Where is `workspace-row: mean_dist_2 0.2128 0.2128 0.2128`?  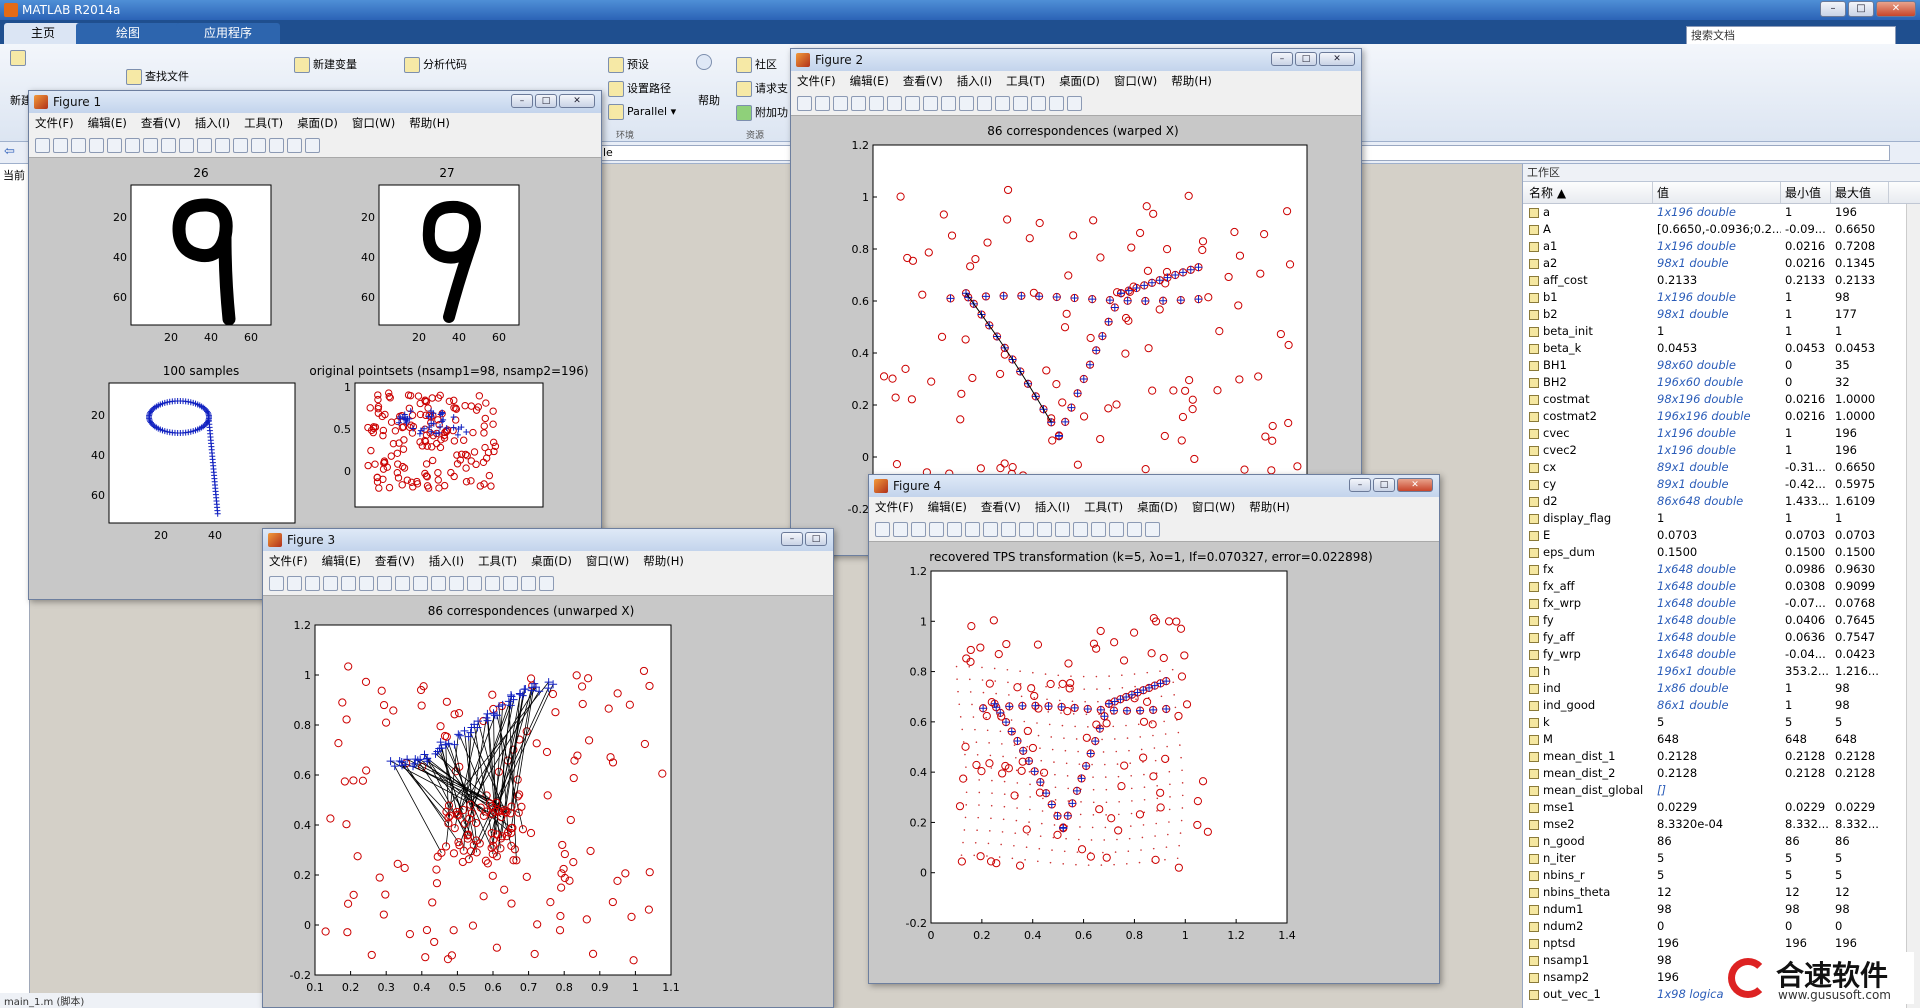 workspace-row: mean_dist_2 0.2128 0.2128 0.2128 is located at coordinates (1721, 773).